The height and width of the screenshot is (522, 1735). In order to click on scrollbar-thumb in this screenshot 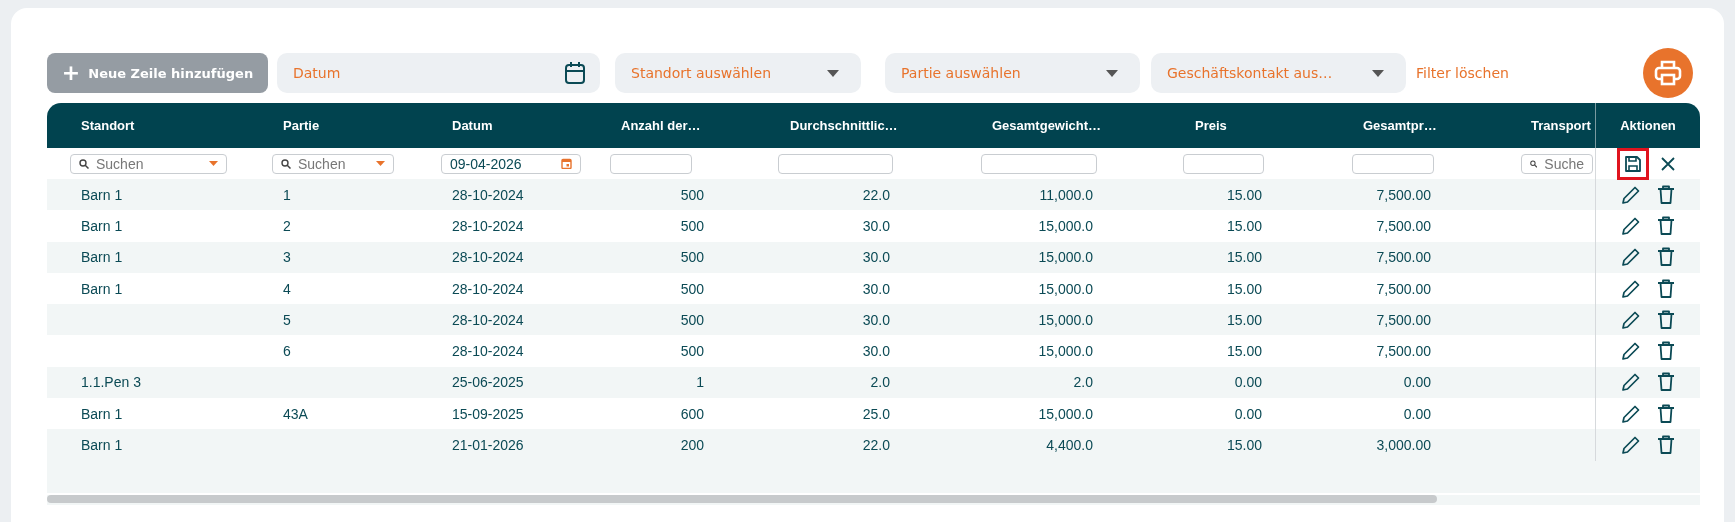, I will do `click(742, 498)`.